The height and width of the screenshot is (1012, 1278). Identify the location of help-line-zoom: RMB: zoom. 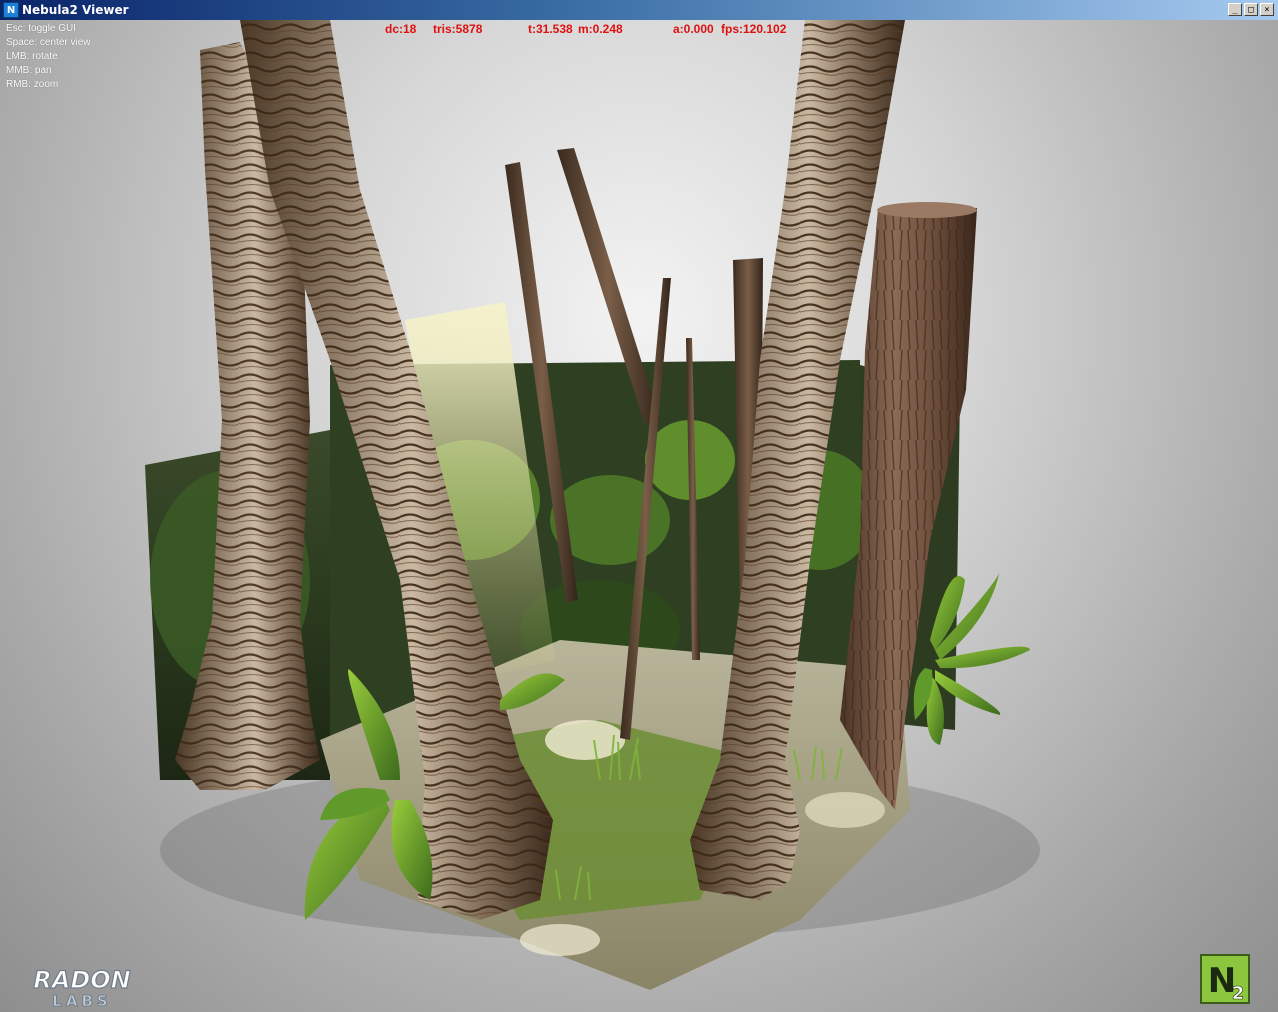
(32, 84).